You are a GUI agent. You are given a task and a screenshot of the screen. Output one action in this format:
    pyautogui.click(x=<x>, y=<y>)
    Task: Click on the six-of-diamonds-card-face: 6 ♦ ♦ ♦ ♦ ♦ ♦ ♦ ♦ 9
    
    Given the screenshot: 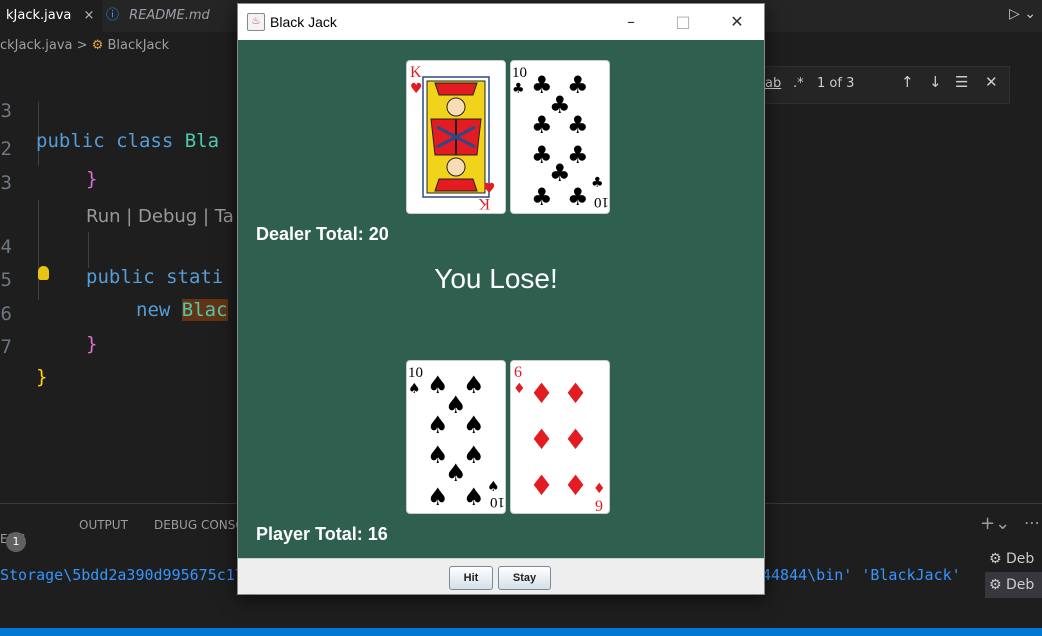 What is the action you would take?
    pyautogui.click(x=559, y=438)
    